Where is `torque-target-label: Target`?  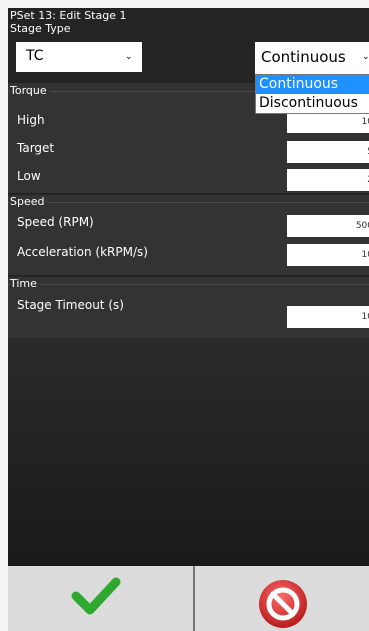 torque-target-label: Target is located at coordinates (36, 148).